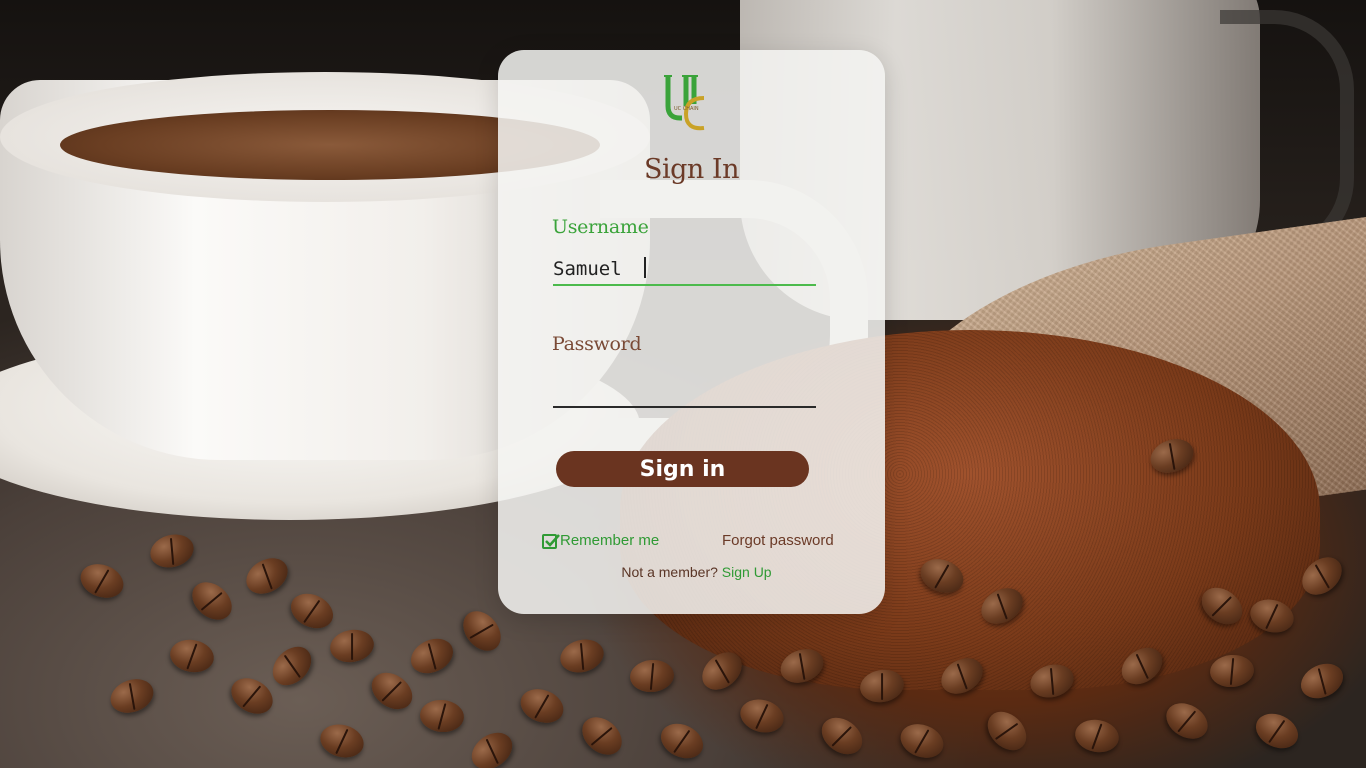 The height and width of the screenshot is (768, 1366). I want to click on forgot-password-link: Forgot password, so click(778, 540).